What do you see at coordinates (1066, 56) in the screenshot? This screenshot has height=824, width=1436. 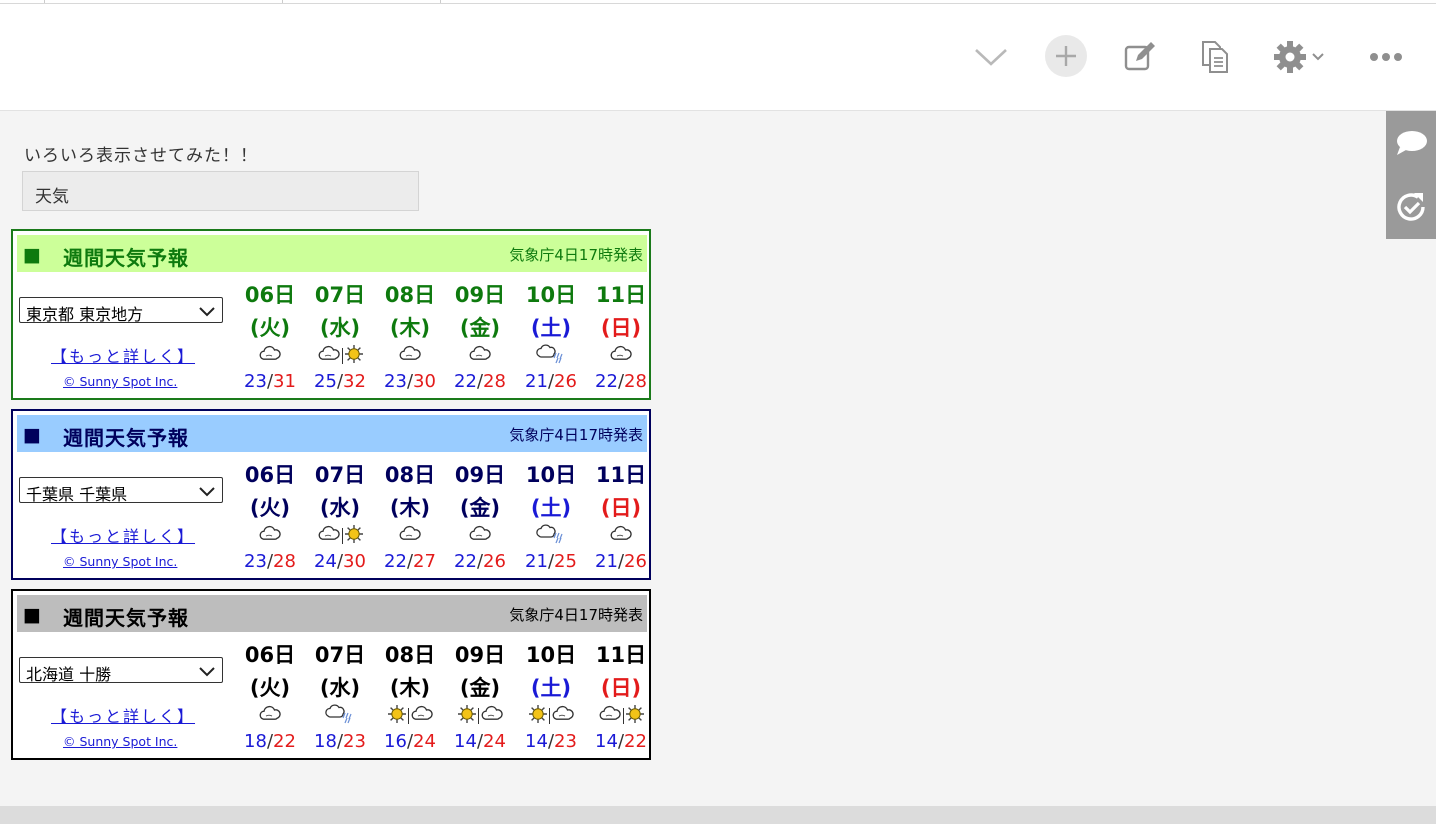 I see `add-button` at bounding box center [1066, 56].